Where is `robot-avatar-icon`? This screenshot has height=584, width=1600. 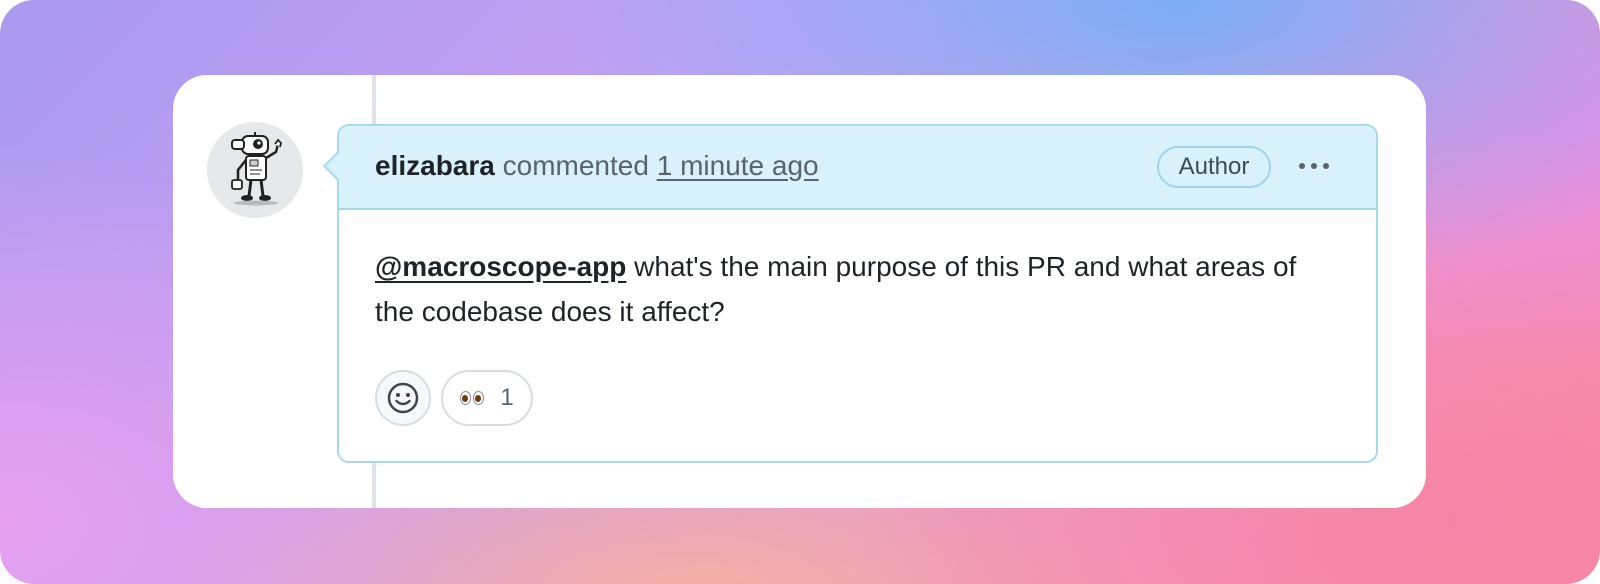
robot-avatar-icon is located at coordinates (256, 169).